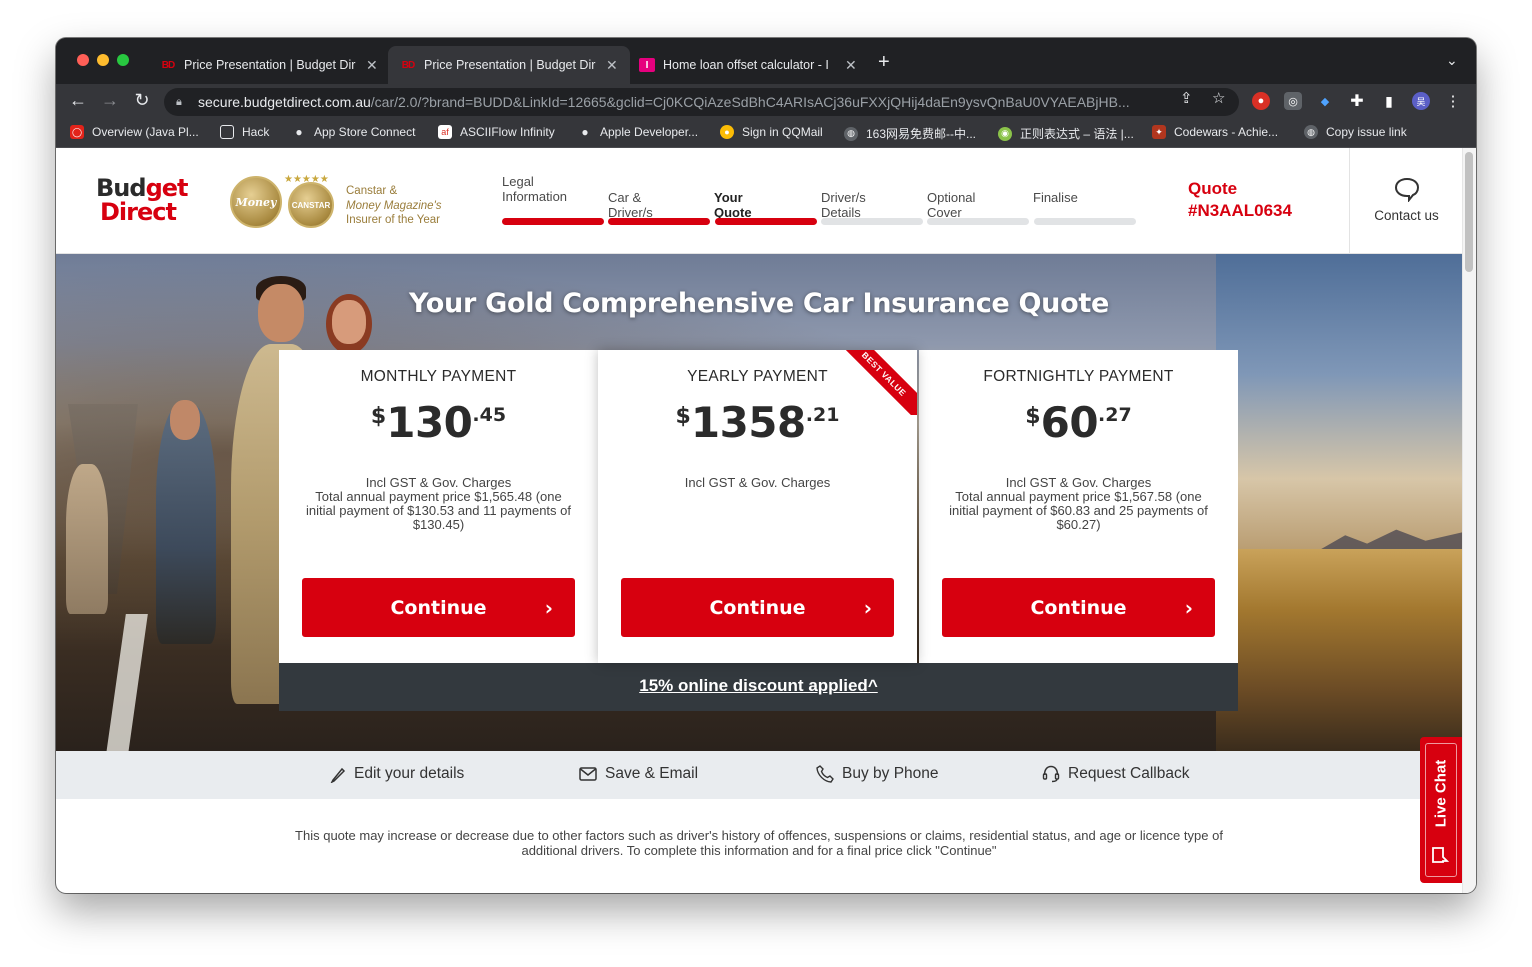 Image resolution: width=1532 pixels, height=967 pixels. I want to click on step-finalise: Finalise, so click(1055, 197).